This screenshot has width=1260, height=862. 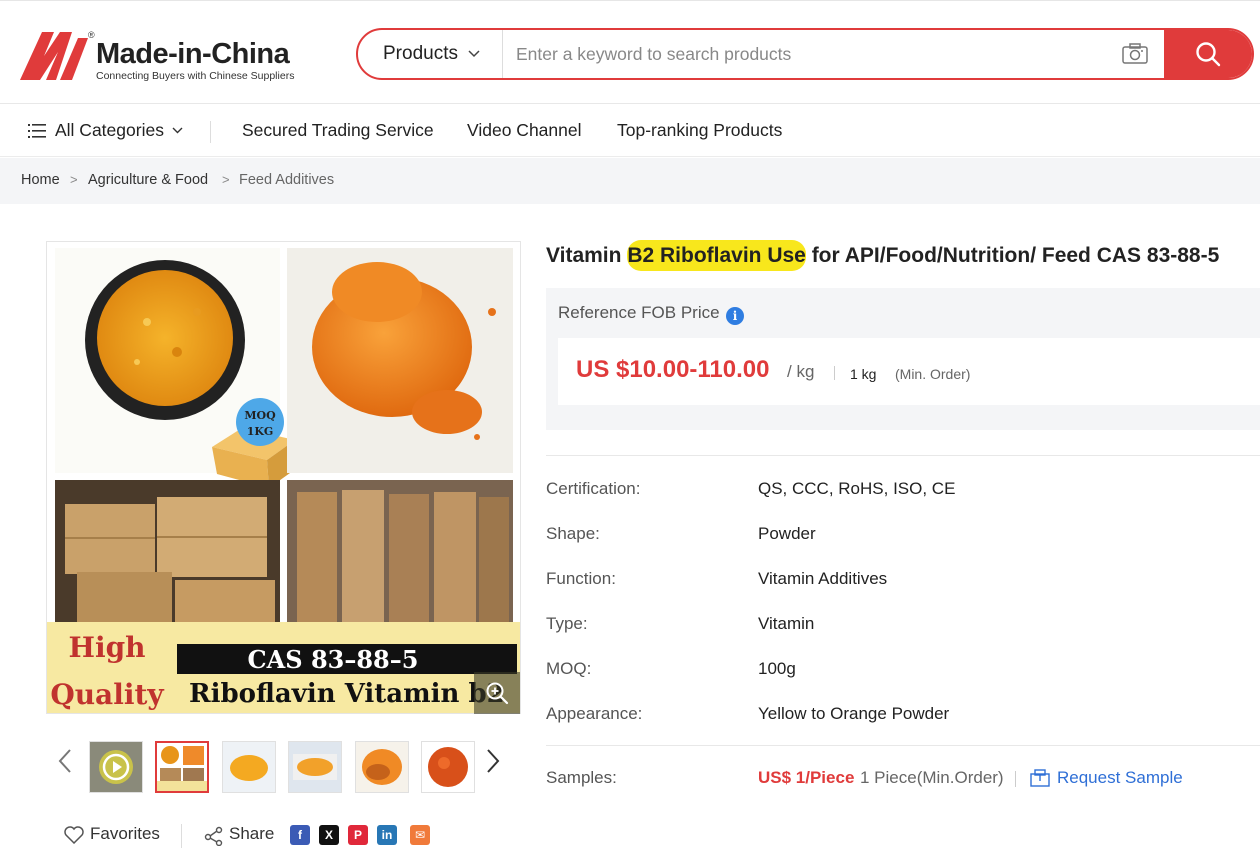 What do you see at coordinates (181, 836) in the screenshot?
I see `share-divider` at bounding box center [181, 836].